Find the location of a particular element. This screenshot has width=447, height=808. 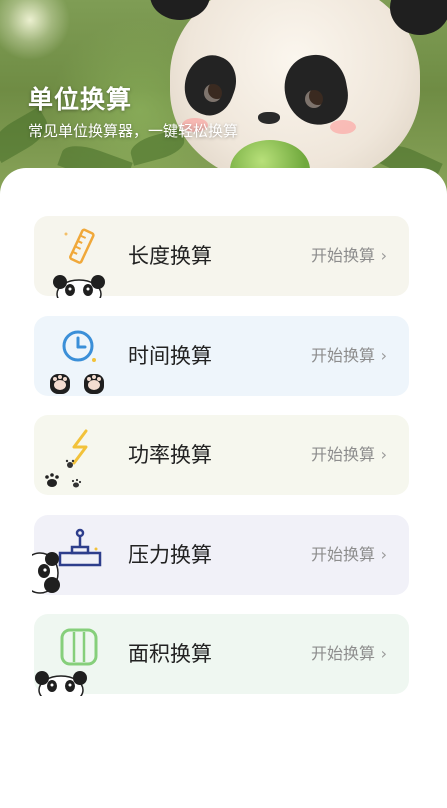

pressure-gauge-icon is located at coordinates (80, 547).